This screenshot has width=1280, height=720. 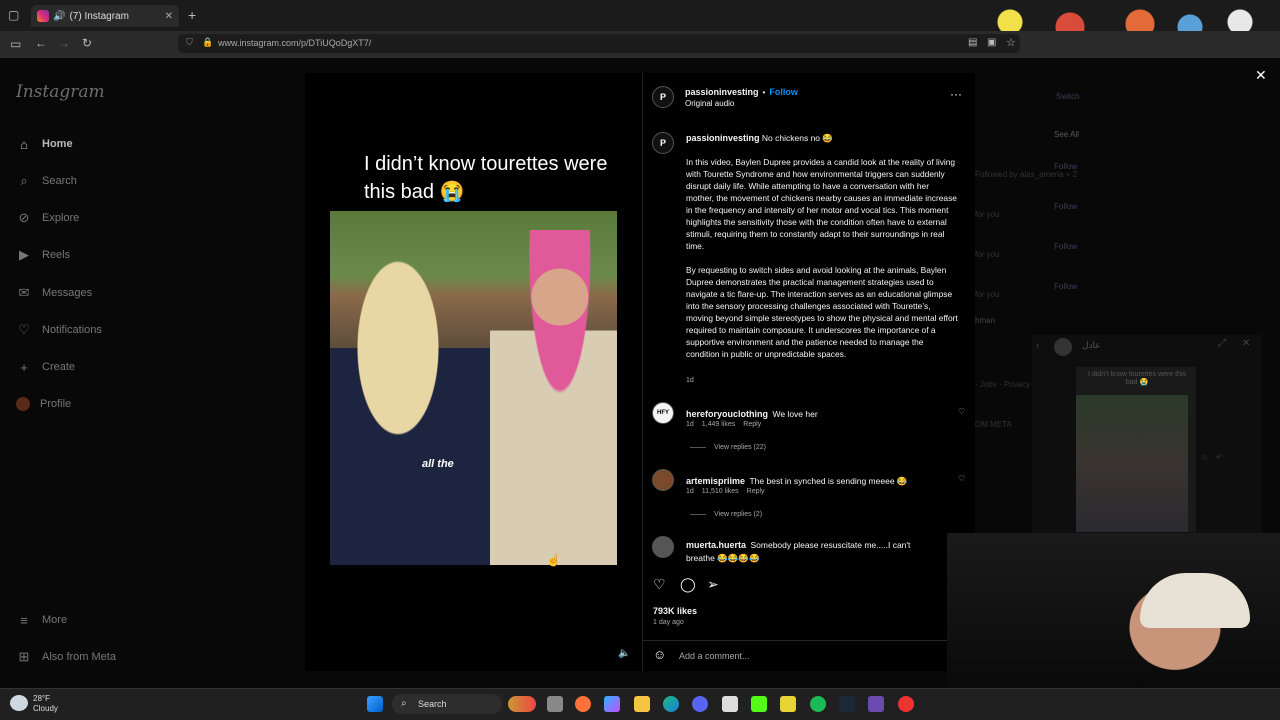 What do you see at coordinates (738, 514) in the screenshot?
I see `view-replies-label: View replies (2)` at bounding box center [738, 514].